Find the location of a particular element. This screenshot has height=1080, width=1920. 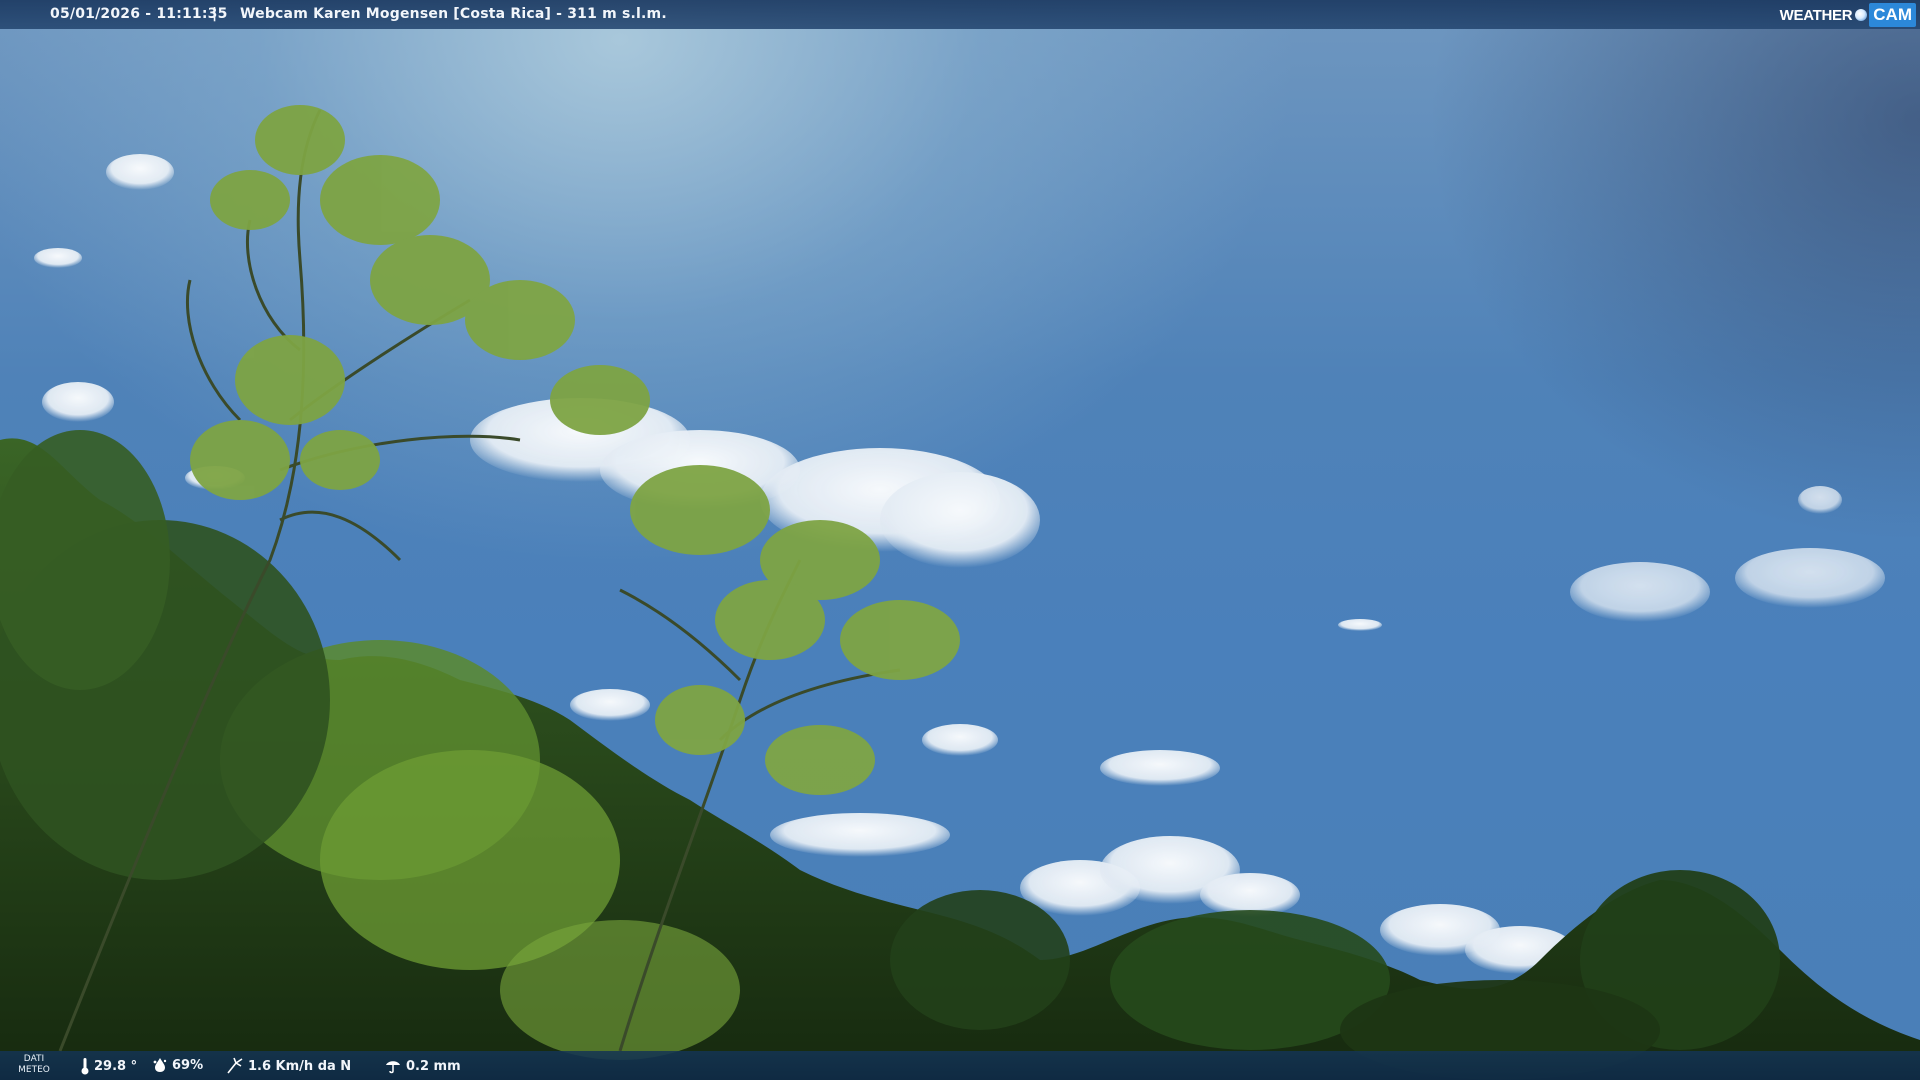

logo-weather-text: WEATHER is located at coordinates (1816, 15).